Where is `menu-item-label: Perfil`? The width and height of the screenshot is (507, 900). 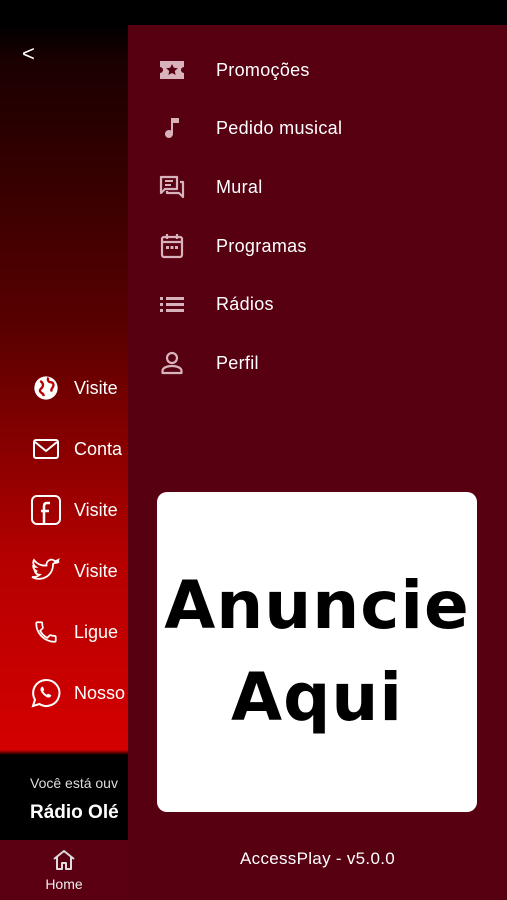
menu-item-label: Perfil is located at coordinates (237, 362).